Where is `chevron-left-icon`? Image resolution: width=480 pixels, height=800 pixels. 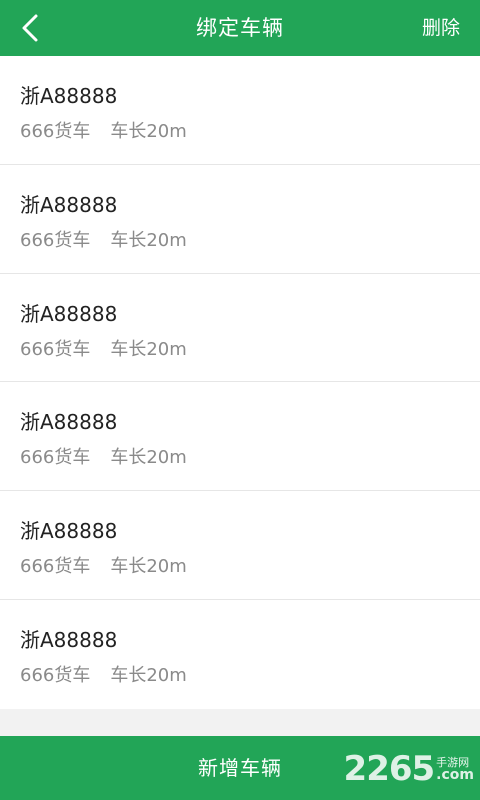 chevron-left-icon is located at coordinates (30, 28).